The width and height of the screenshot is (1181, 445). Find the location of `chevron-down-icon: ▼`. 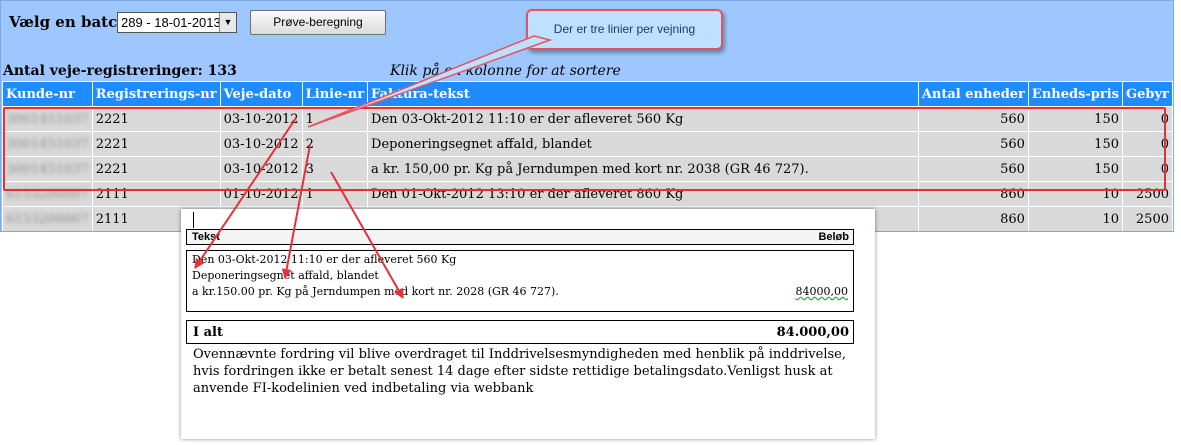

chevron-down-icon: ▼ is located at coordinates (227, 22).